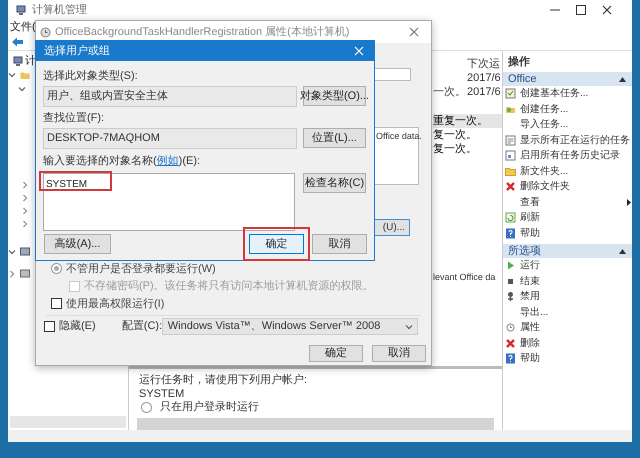 This screenshot has width=640, height=458. What do you see at coordinates (510, 266) in the screenshot?
I see `play-icon` at bounding box center [510, 266].